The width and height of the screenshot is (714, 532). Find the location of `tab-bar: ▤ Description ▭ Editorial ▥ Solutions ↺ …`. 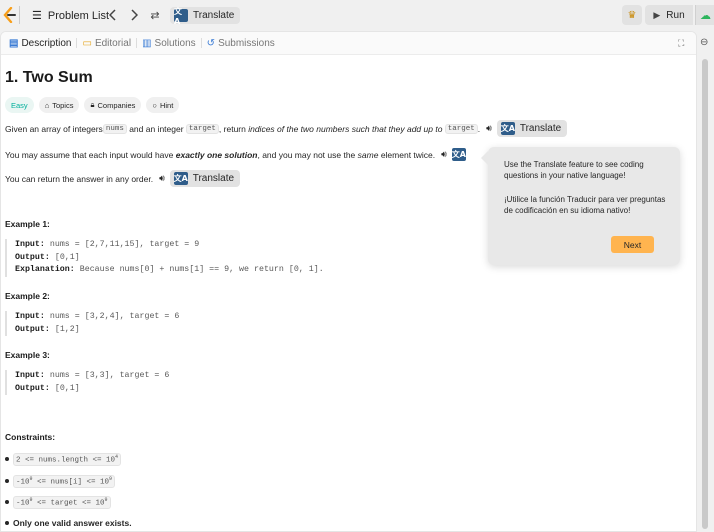

tab-bar: ▤ Description ▭ Editorial ▥ Solutions ↺ … is located at coordinates (348, 43).